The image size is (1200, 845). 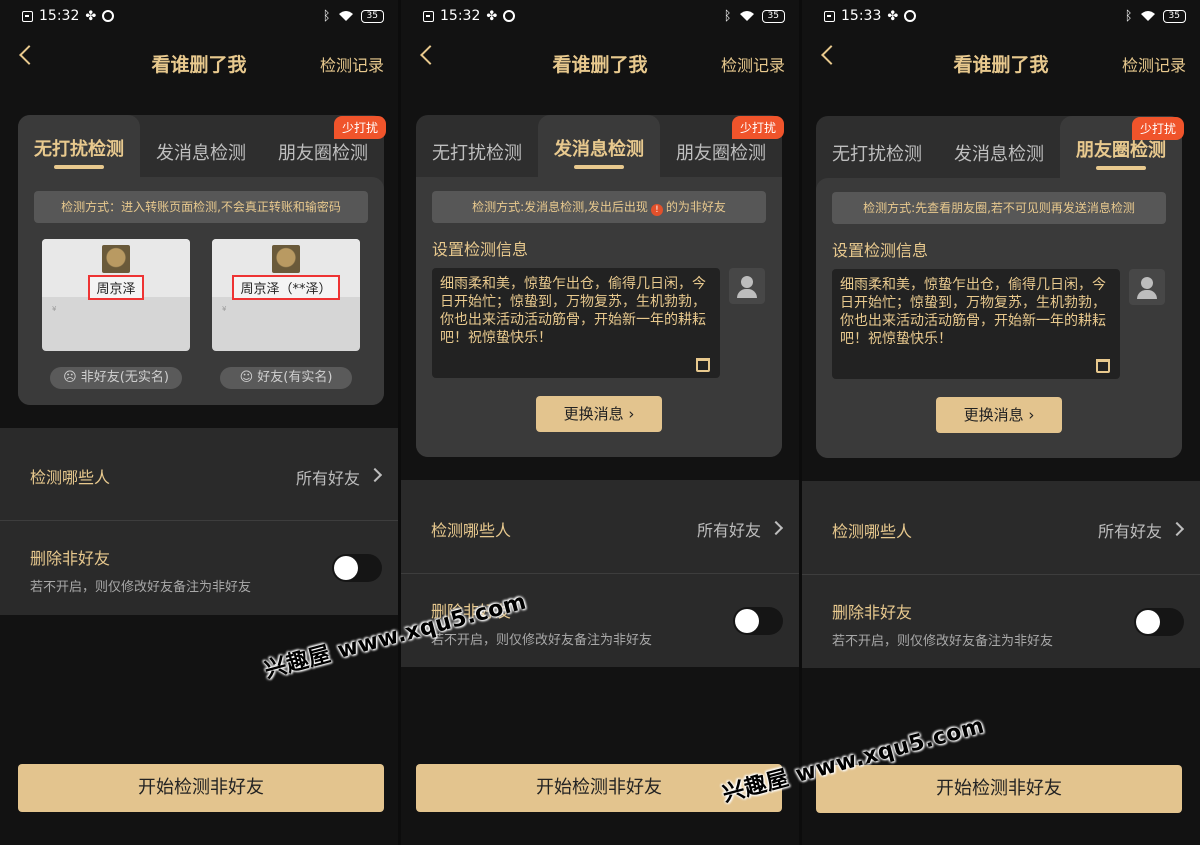 What do you see at coordinates (295, 377) in the screenshot?
I see `pill-label: 好友(有实名)` at bounding box center [295, 377].